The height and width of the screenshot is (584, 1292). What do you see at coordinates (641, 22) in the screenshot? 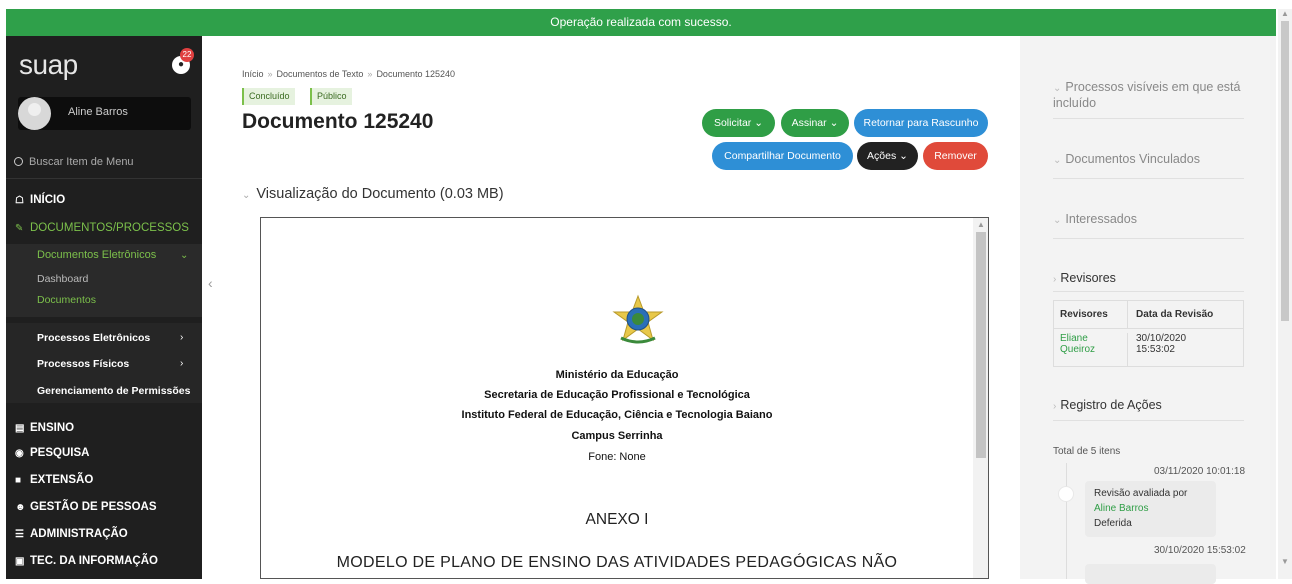
I see `success-banner: Operação realizada com sucesso.` at bounding box center [641, 22].